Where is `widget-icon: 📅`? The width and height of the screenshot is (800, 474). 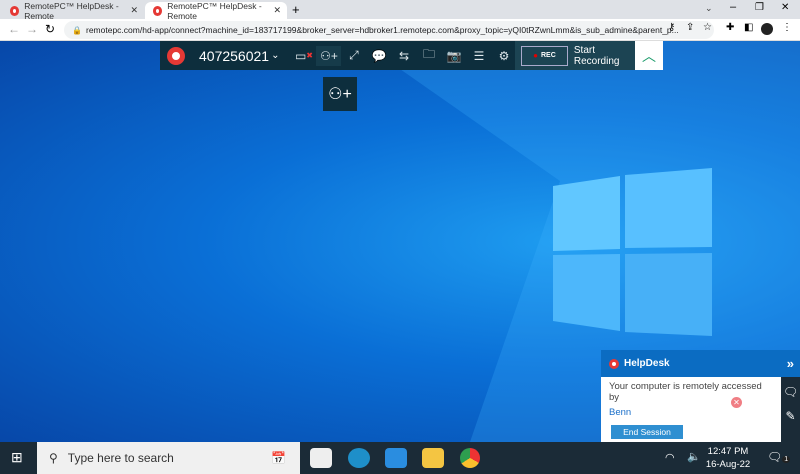
widget-icon: 📅 is located at coordinates (278, 458).